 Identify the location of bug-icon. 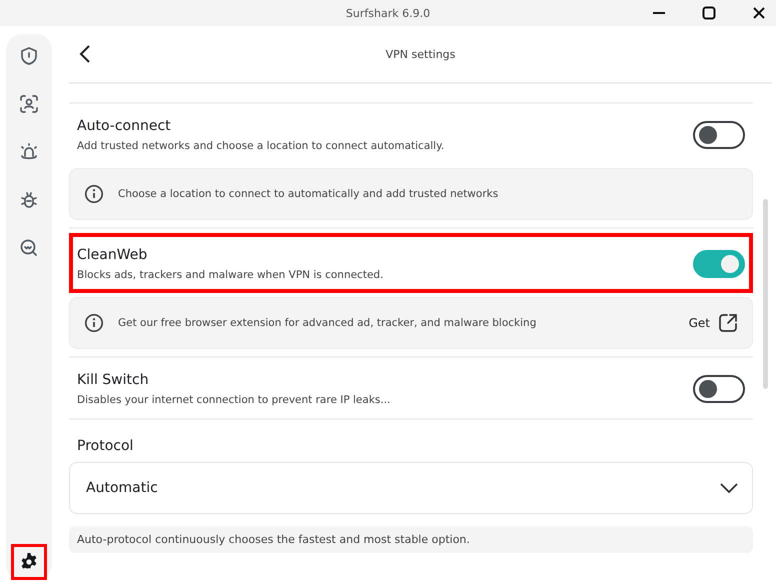
(29, 200).